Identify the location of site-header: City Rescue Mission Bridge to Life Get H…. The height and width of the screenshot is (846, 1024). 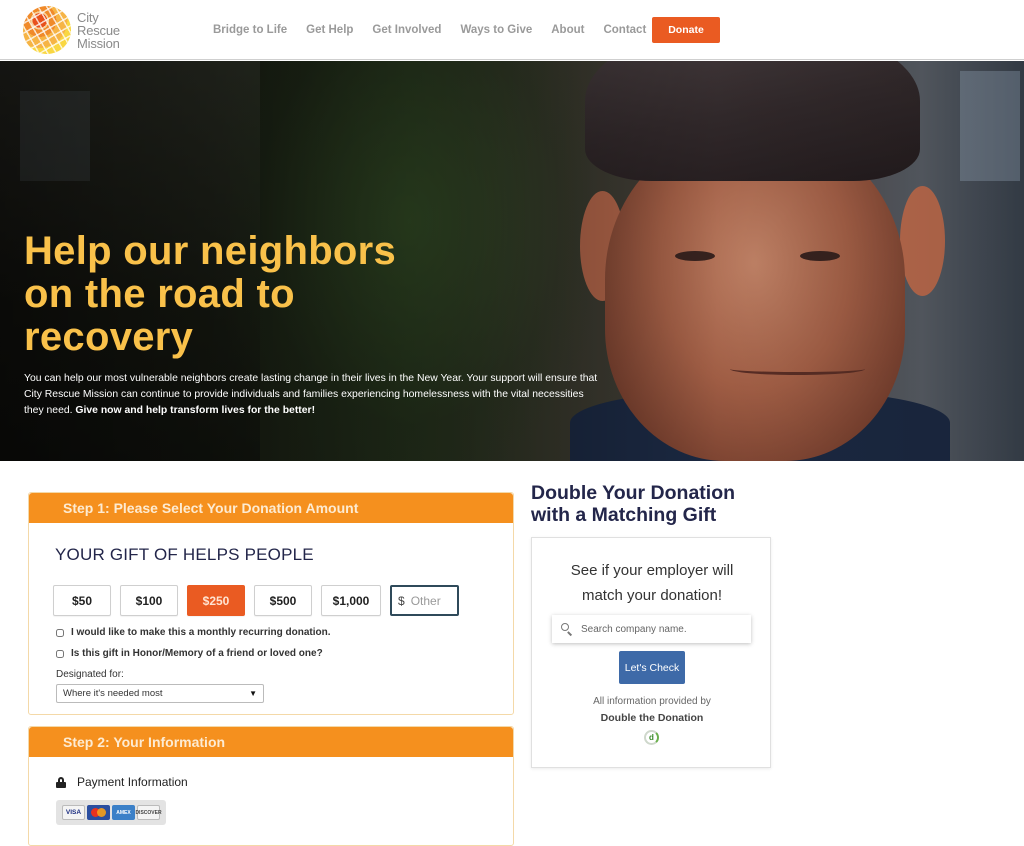
(512, 30).